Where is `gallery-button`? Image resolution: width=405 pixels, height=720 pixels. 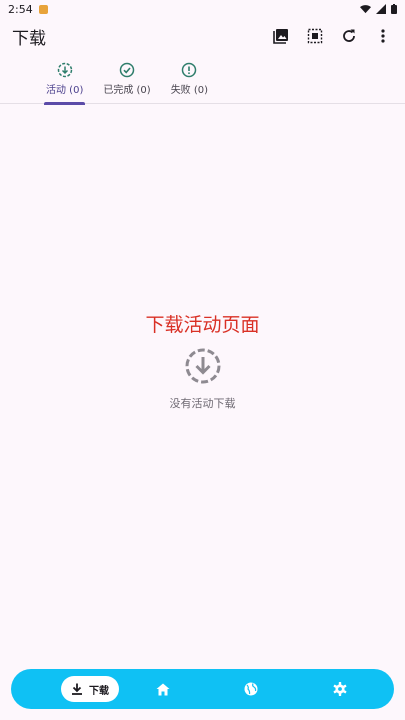 gallery-button is located at coordinates (281, 36).